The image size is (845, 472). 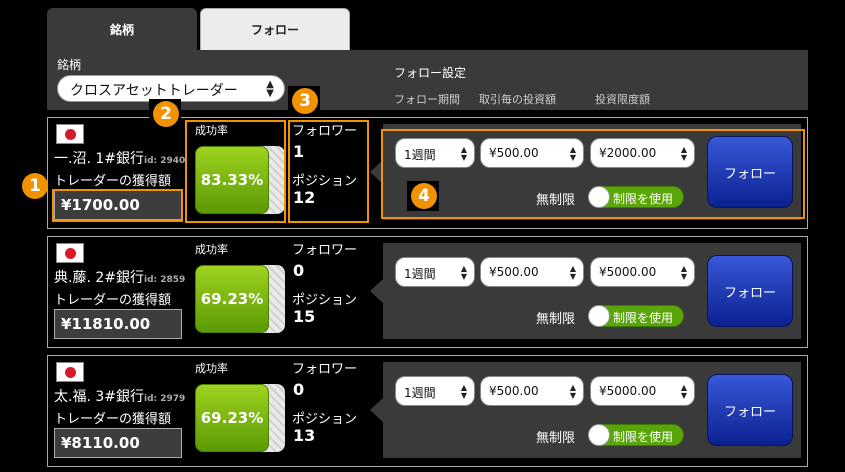 What do you see at coordinates (304, 435) in the screenshot?
I see `positions-value: 13` at bounding box center [304, 435].